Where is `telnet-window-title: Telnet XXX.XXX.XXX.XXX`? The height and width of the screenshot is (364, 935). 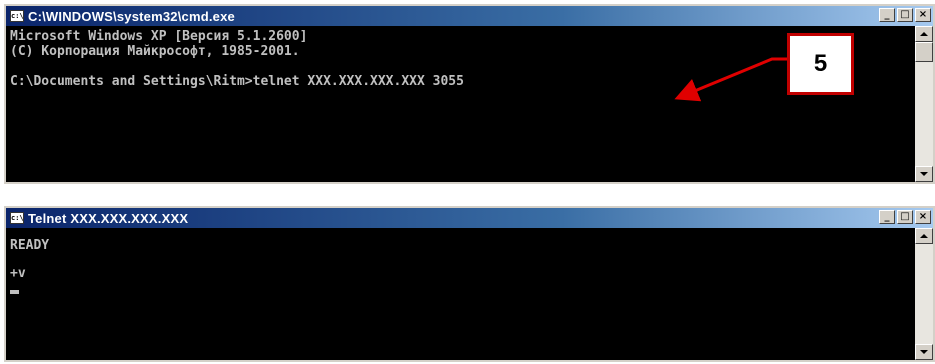
telnet-window-title: Telnet XXX.XXX.XXX.XXX is located at coordinates (108, 218).